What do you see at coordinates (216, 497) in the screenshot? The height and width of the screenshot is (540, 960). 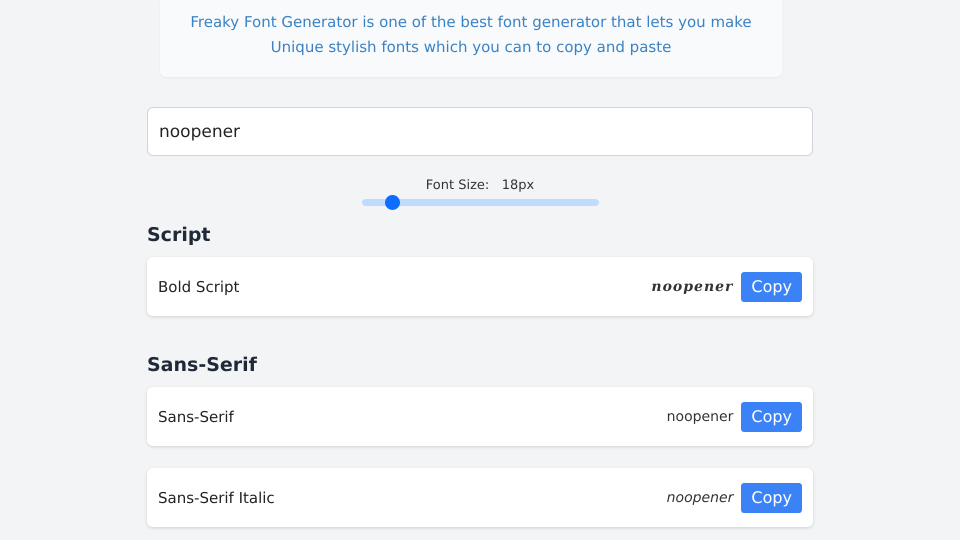 I see `font-name: Sans-Serif Italic` at bounding box center [216, 497].